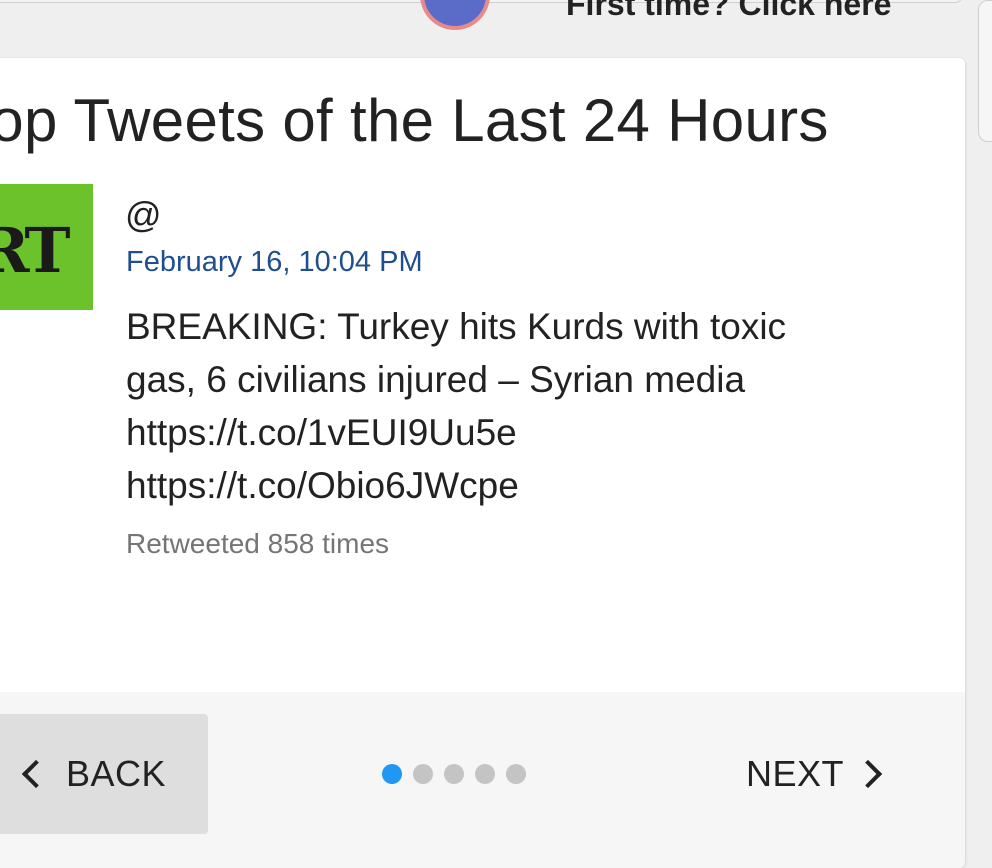  What do you see at coordinates (258, 543) in the screenshot?
I see `retweet-count: Retweeted 858 times` at bounding box center [258, 543].